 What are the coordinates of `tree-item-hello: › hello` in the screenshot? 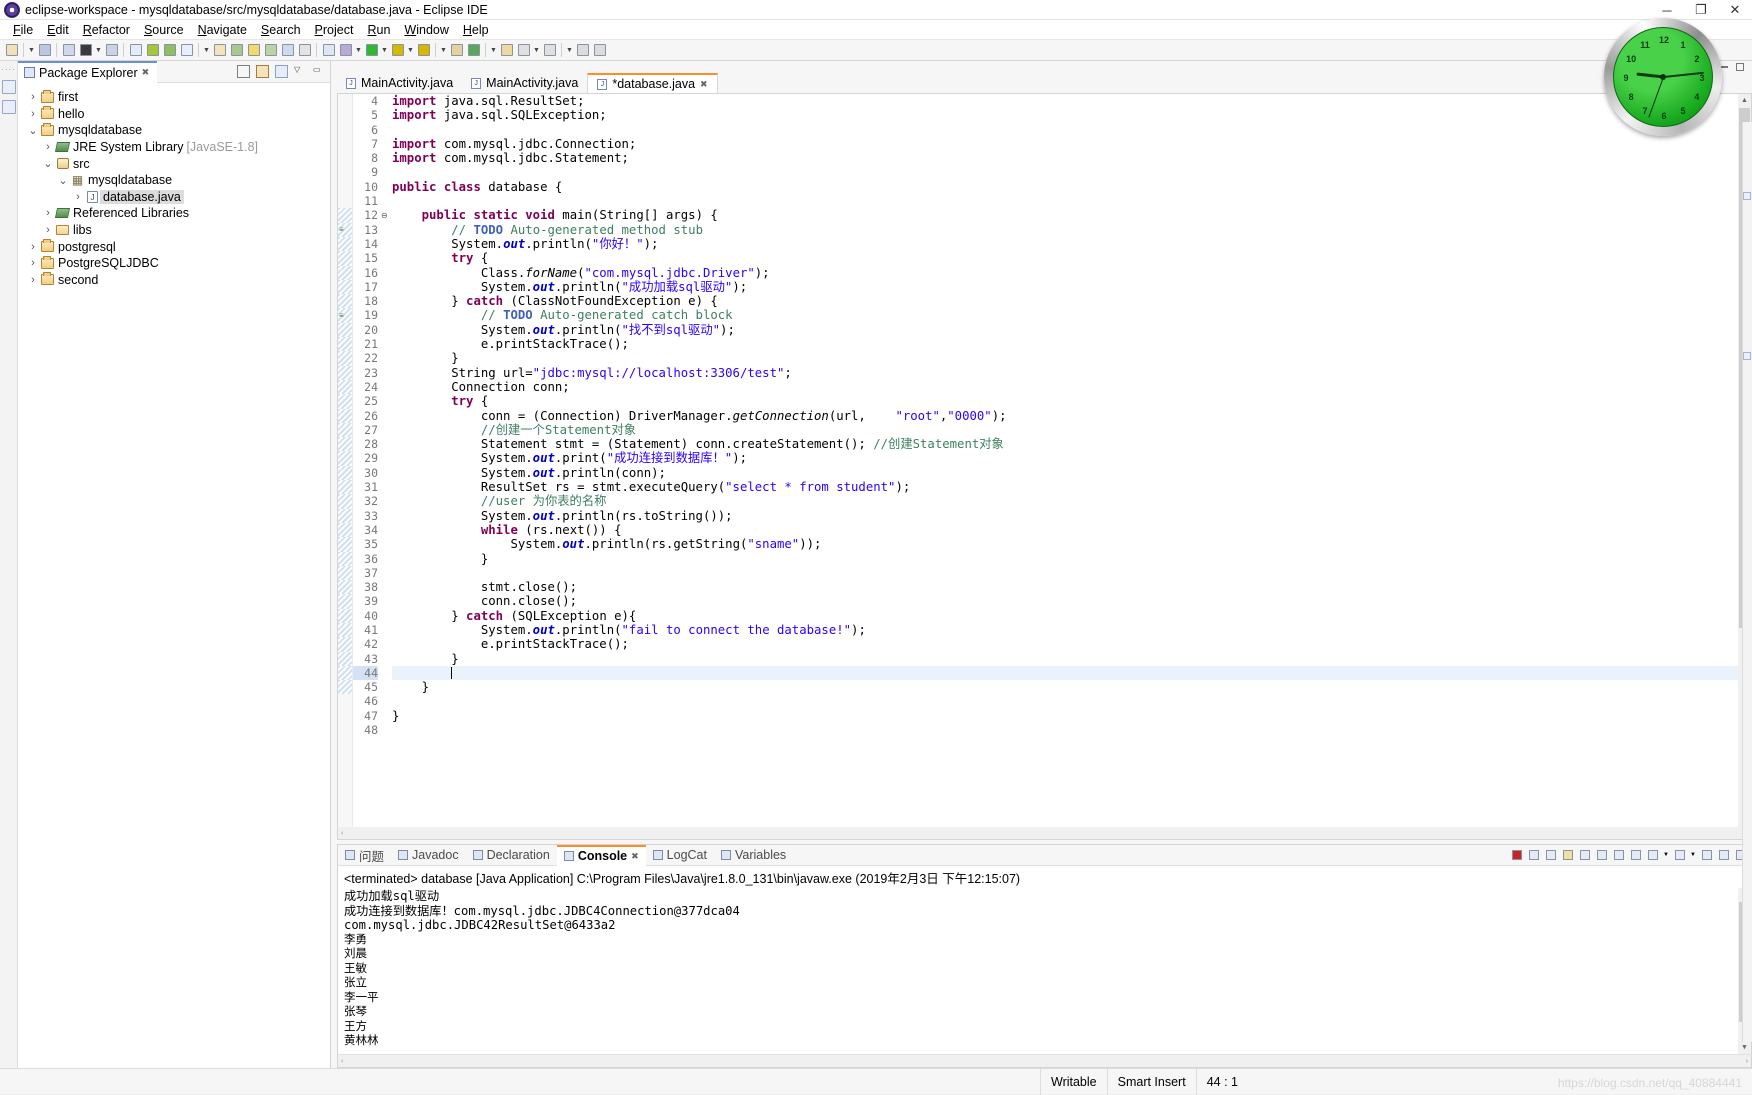 It's located at (174, 114).